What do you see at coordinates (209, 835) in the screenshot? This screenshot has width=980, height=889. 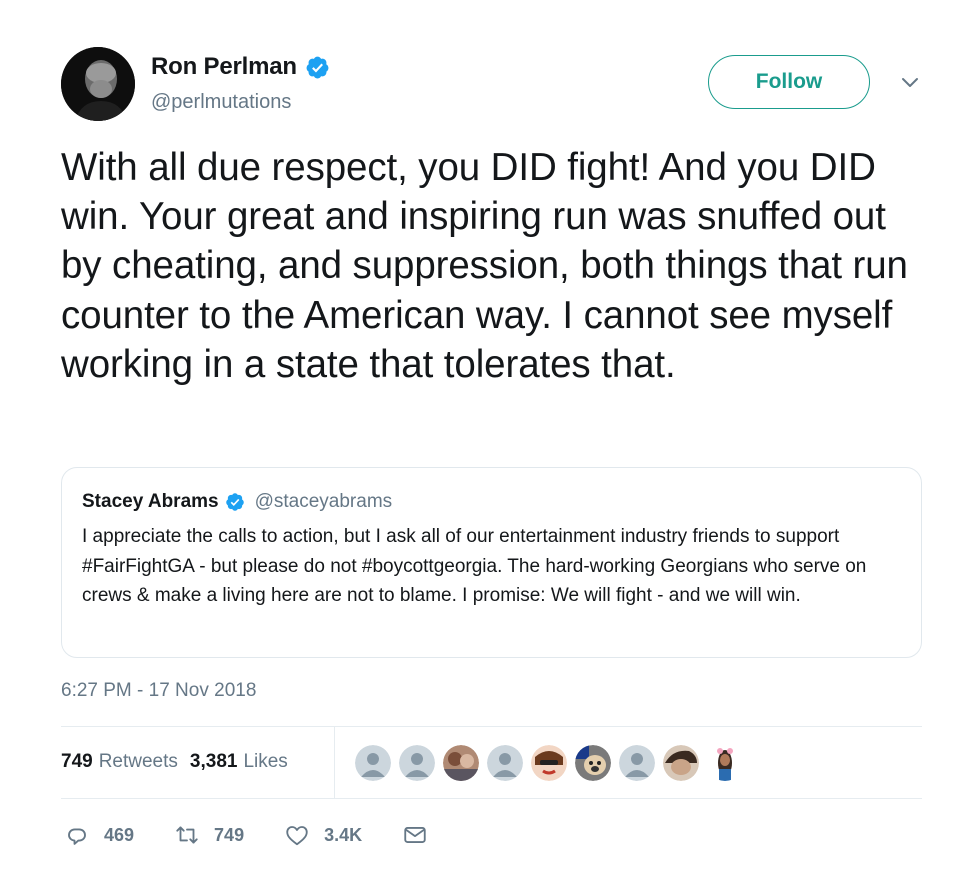 I see `retweet-button: 749` at bounding box center [209, 835].